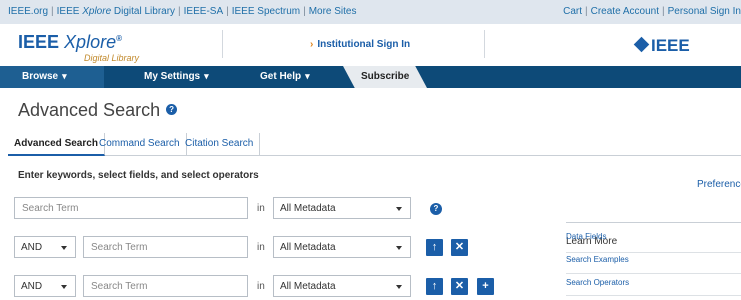 The image size is (741, 300). Describe the element at coordinates (597, 259) in the screenshot. I see `search-examples-link: Search Examples` at that location.